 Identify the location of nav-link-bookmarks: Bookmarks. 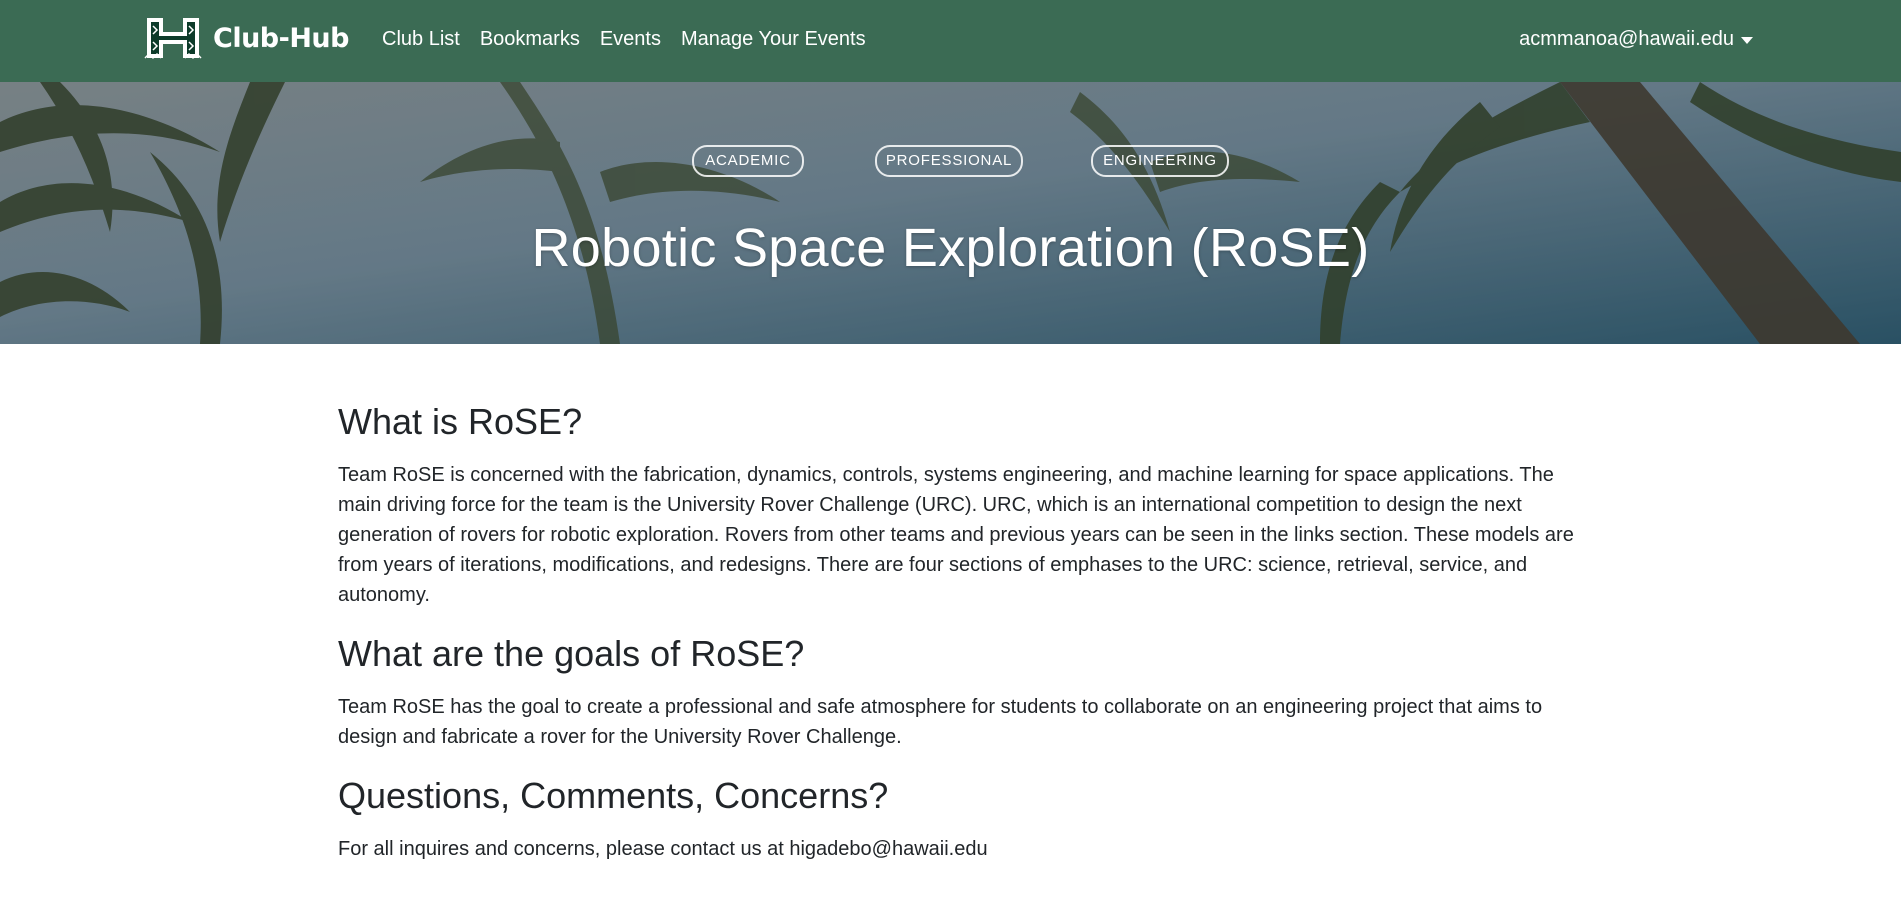
(530, 39).